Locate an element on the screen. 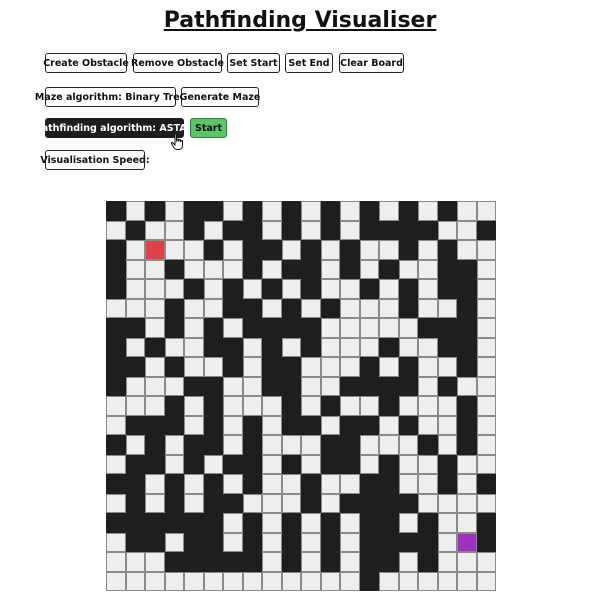 The width and height of the screenshot is (600, 600). visualisation-speed-dropdown: Visualisation Speed: is located at coordinates (95, 160).